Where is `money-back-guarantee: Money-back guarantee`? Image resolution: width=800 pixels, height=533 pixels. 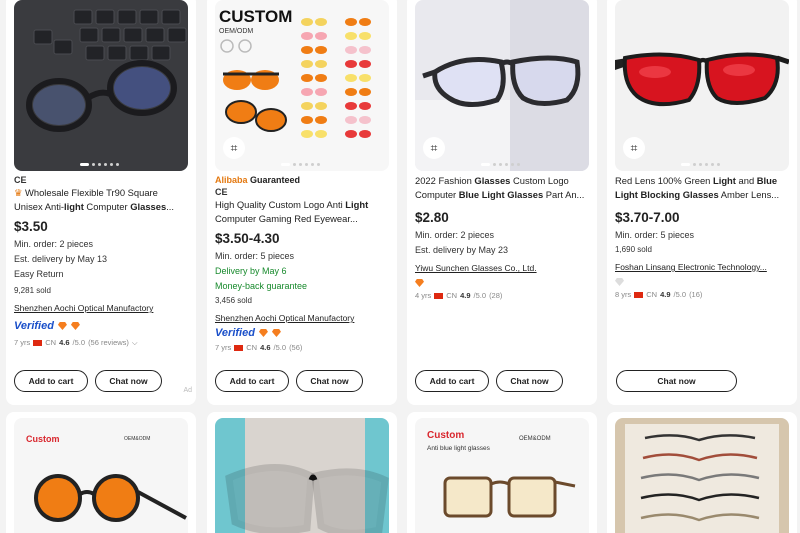
money-back-guarantee: Money-back guarantee is located at coordinates (261, 286).